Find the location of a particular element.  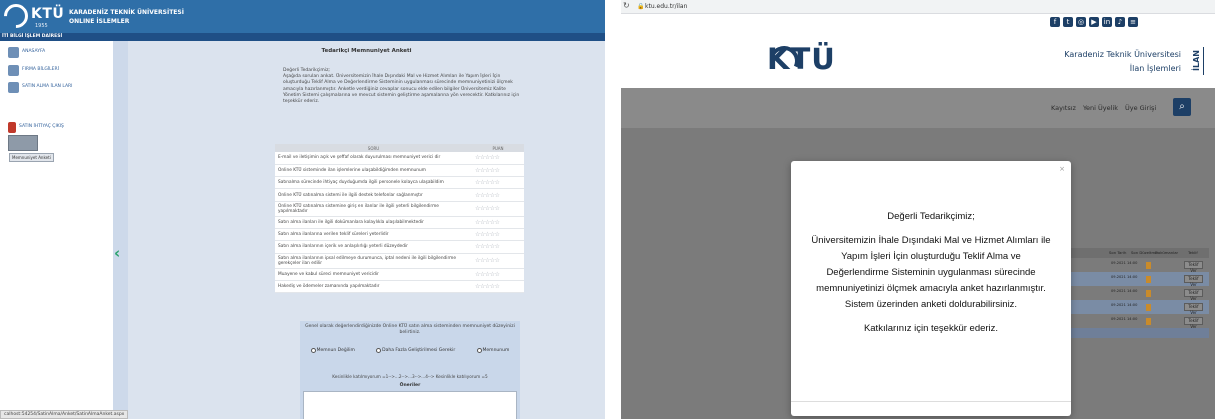

modal-thanks: Katkılarınız için teşekkür ederiz. is located at coordinates (931, 328).